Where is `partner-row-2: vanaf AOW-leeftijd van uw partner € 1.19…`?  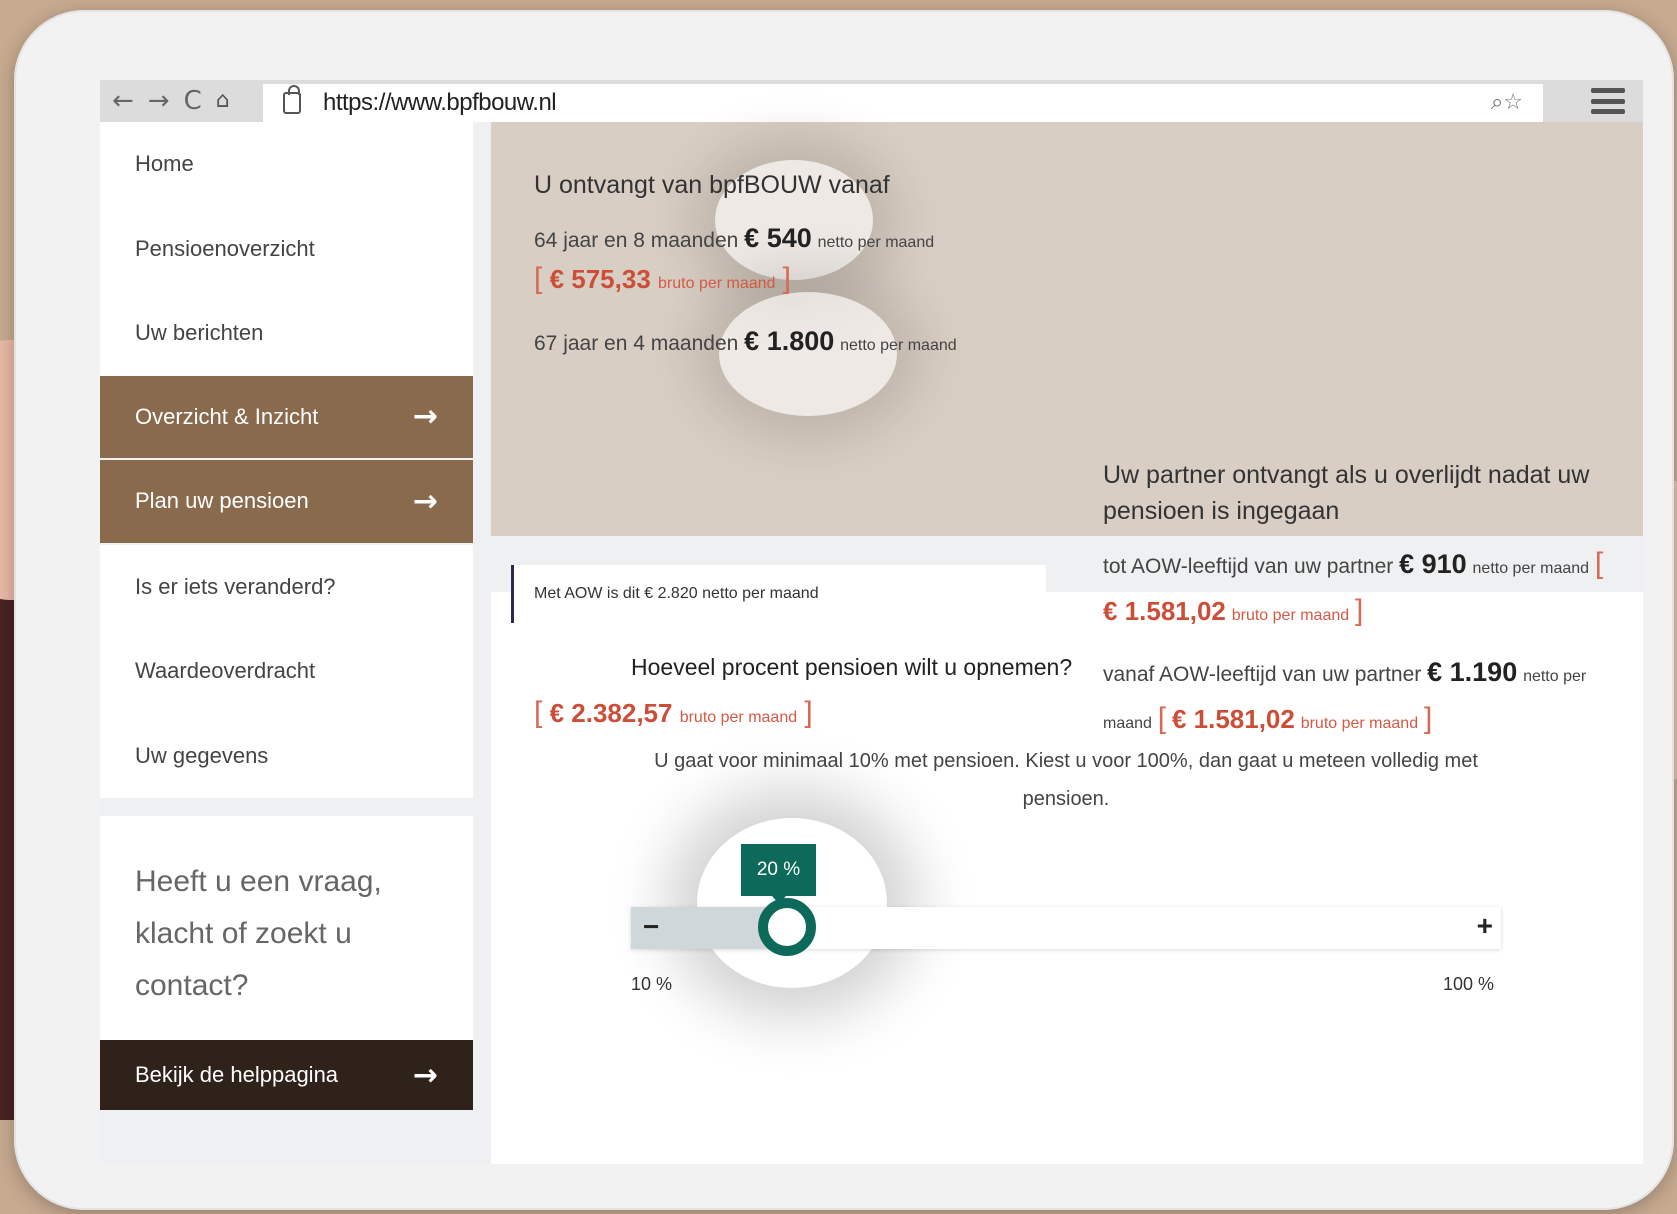
partner-row-2: vanaf AOW-leeftijd van uw partner € 1.19… is located at coordinates (1345, 696).